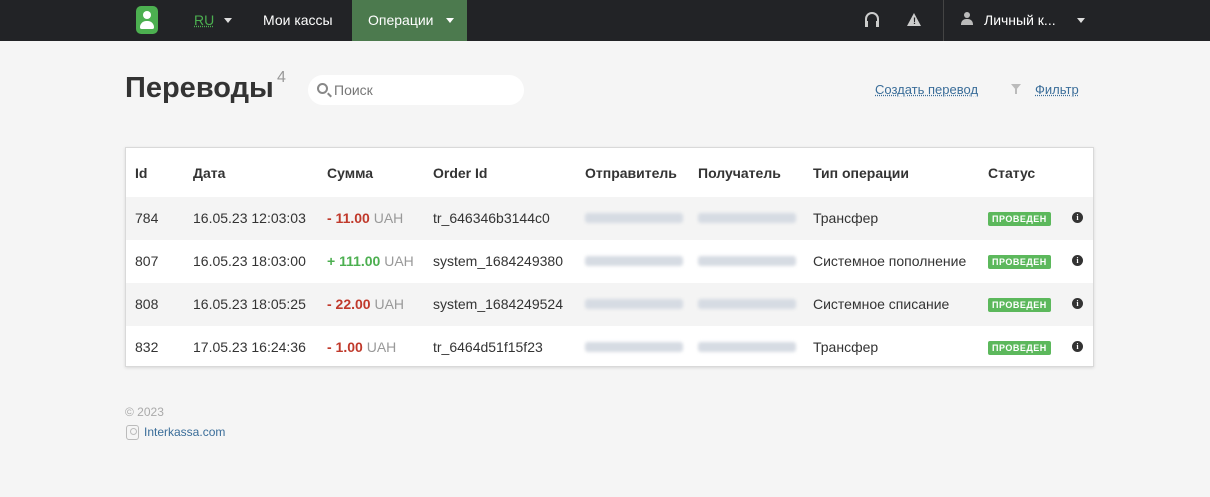  I want to click on cell-amount: + 111.00 UAH, so click(370, 261).